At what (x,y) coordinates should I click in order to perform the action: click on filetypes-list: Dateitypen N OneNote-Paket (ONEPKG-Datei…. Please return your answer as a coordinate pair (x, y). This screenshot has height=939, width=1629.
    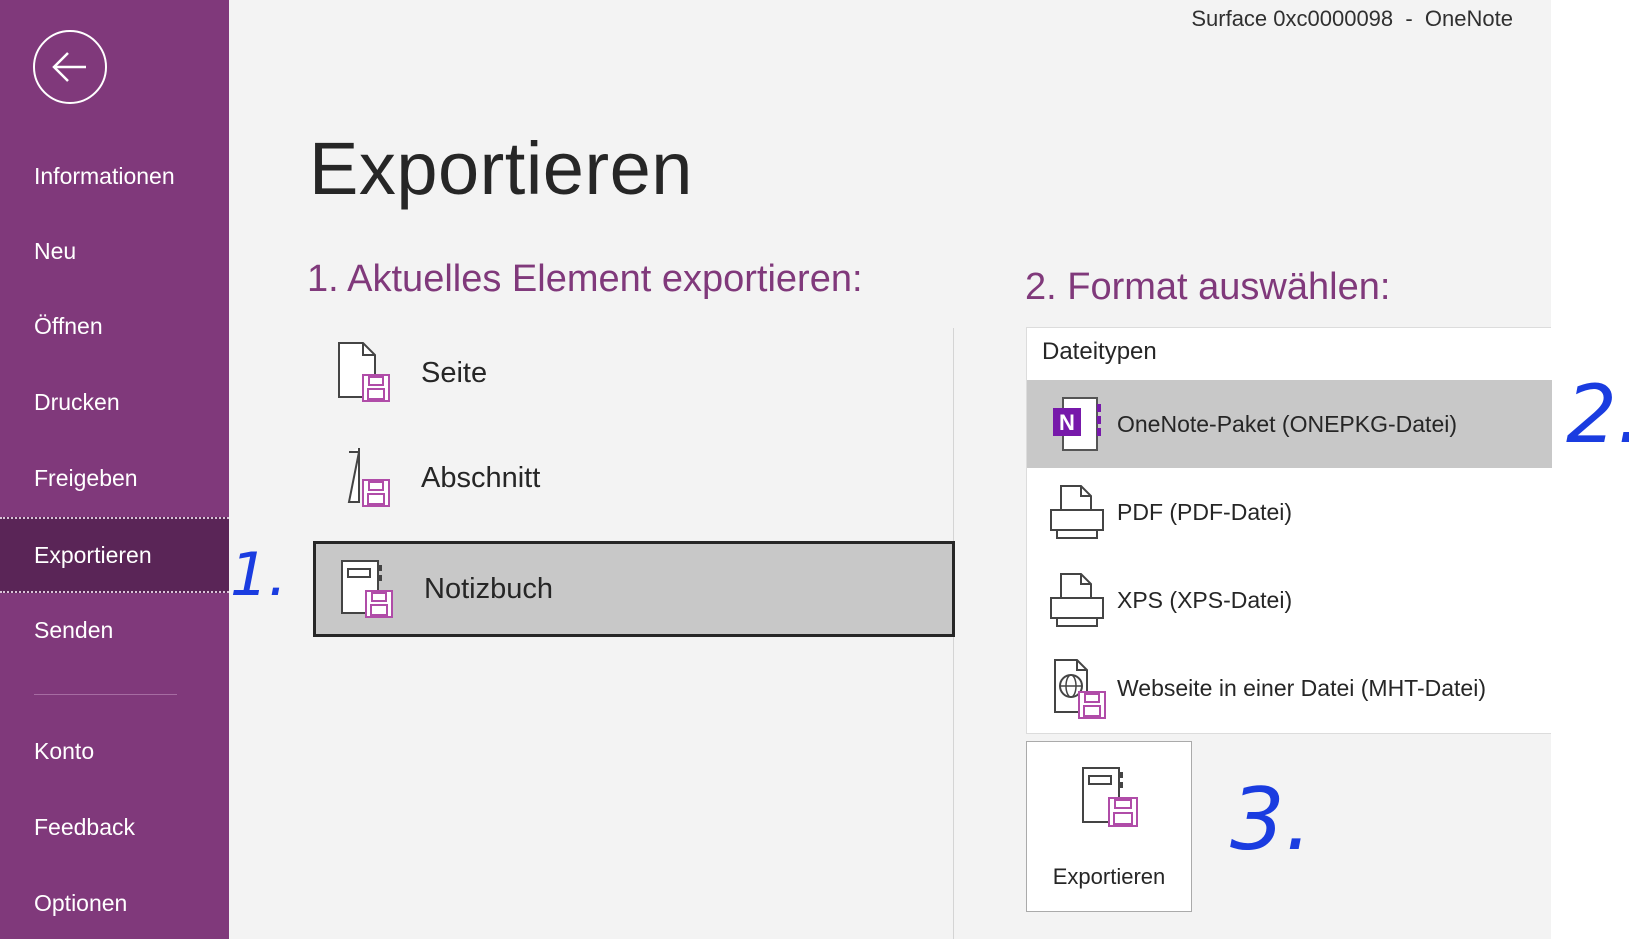
    Looking at the image, I should click on (1289, 530).